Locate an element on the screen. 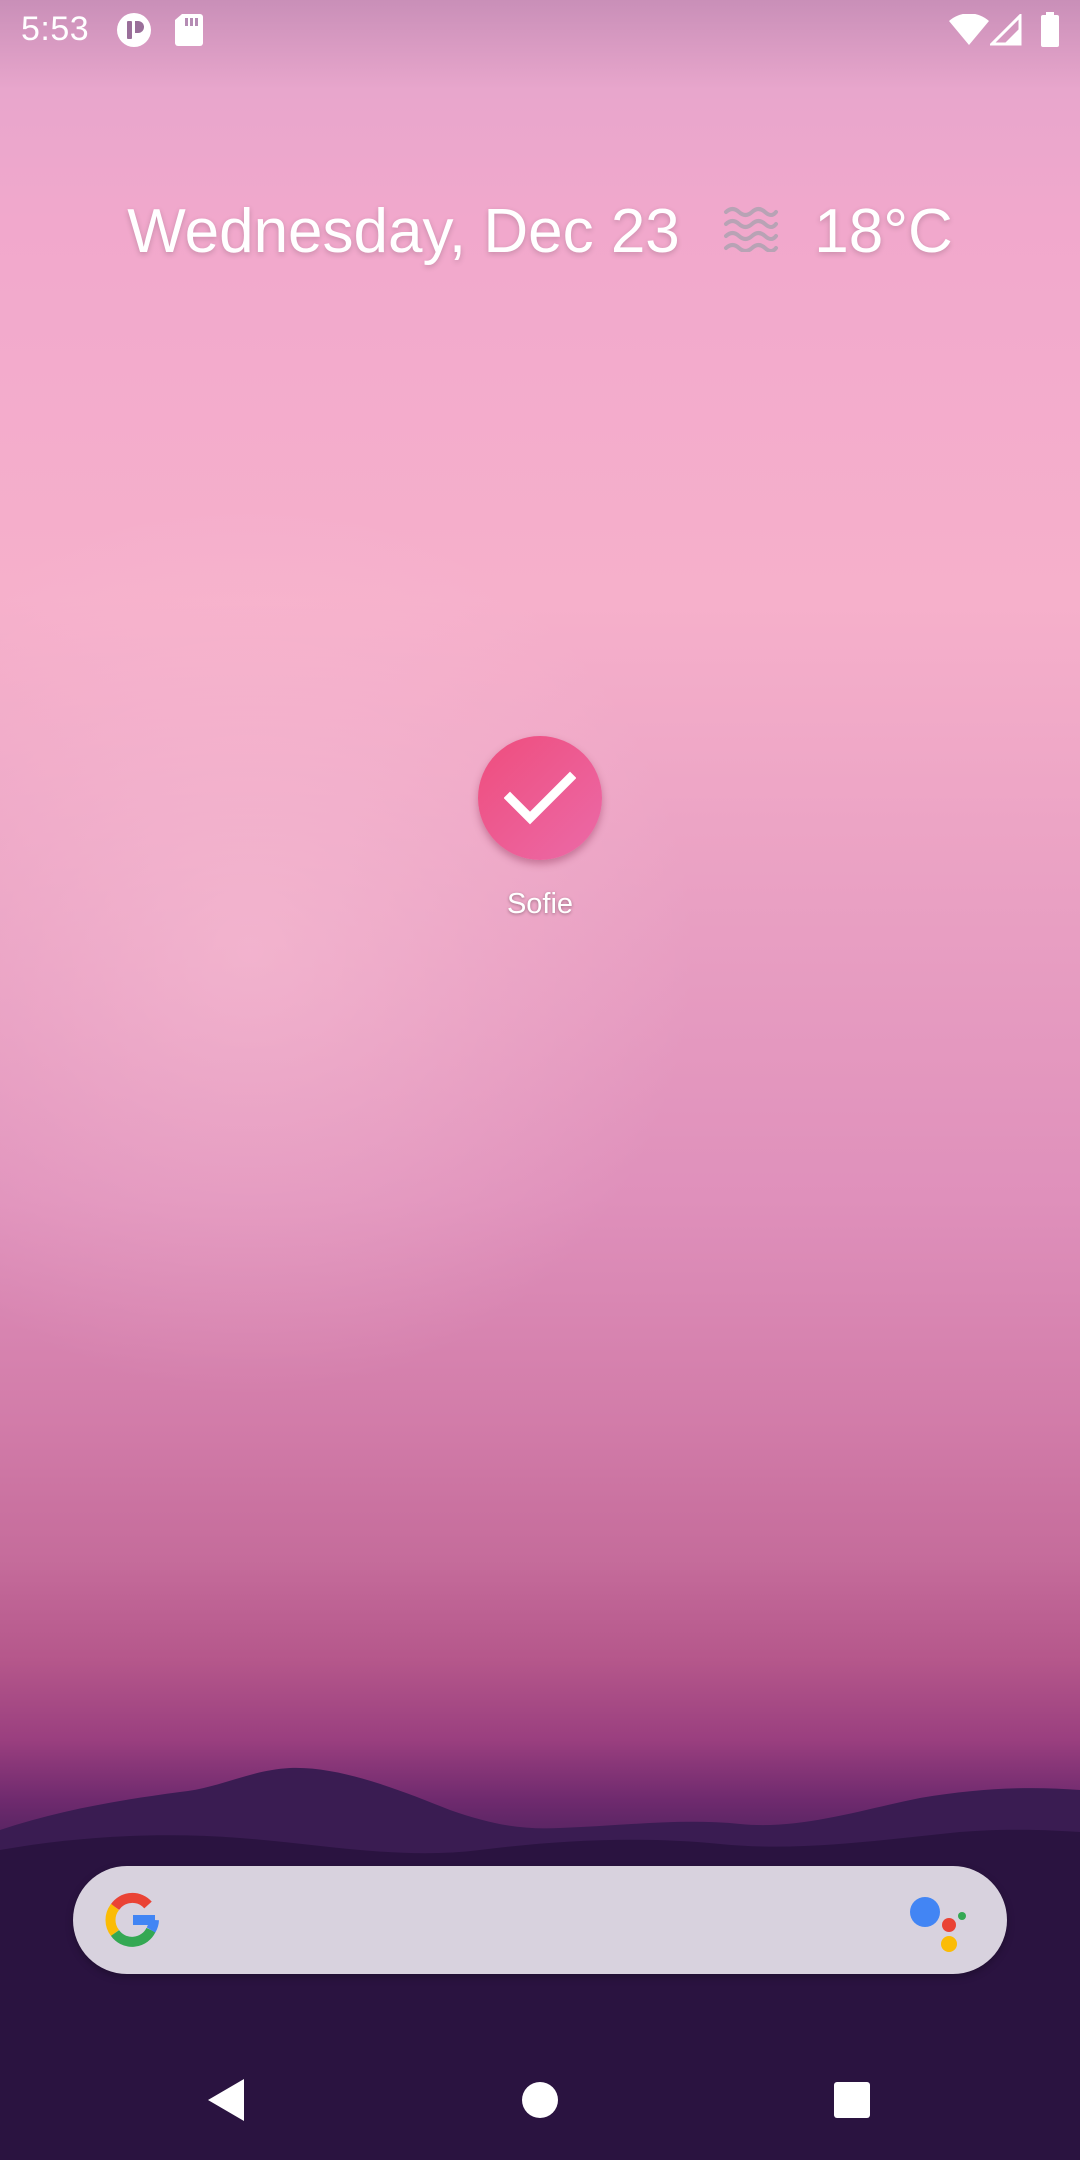 Image resolution: width=1080 pixels, height=2160 pixels. haze-icon is located at coordinates (751, 231).